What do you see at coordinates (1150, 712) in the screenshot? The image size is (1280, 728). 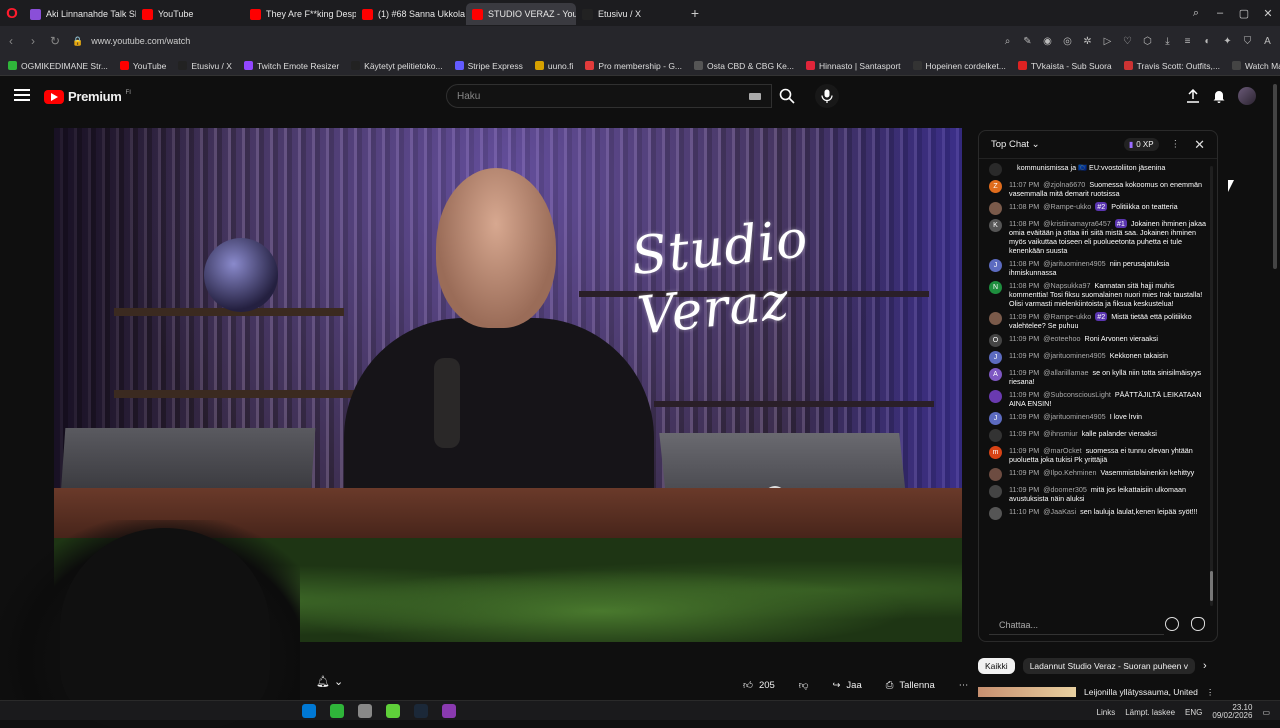 I see `weather-text: Lämpt. laskee` at bounding box center [1150, 712].